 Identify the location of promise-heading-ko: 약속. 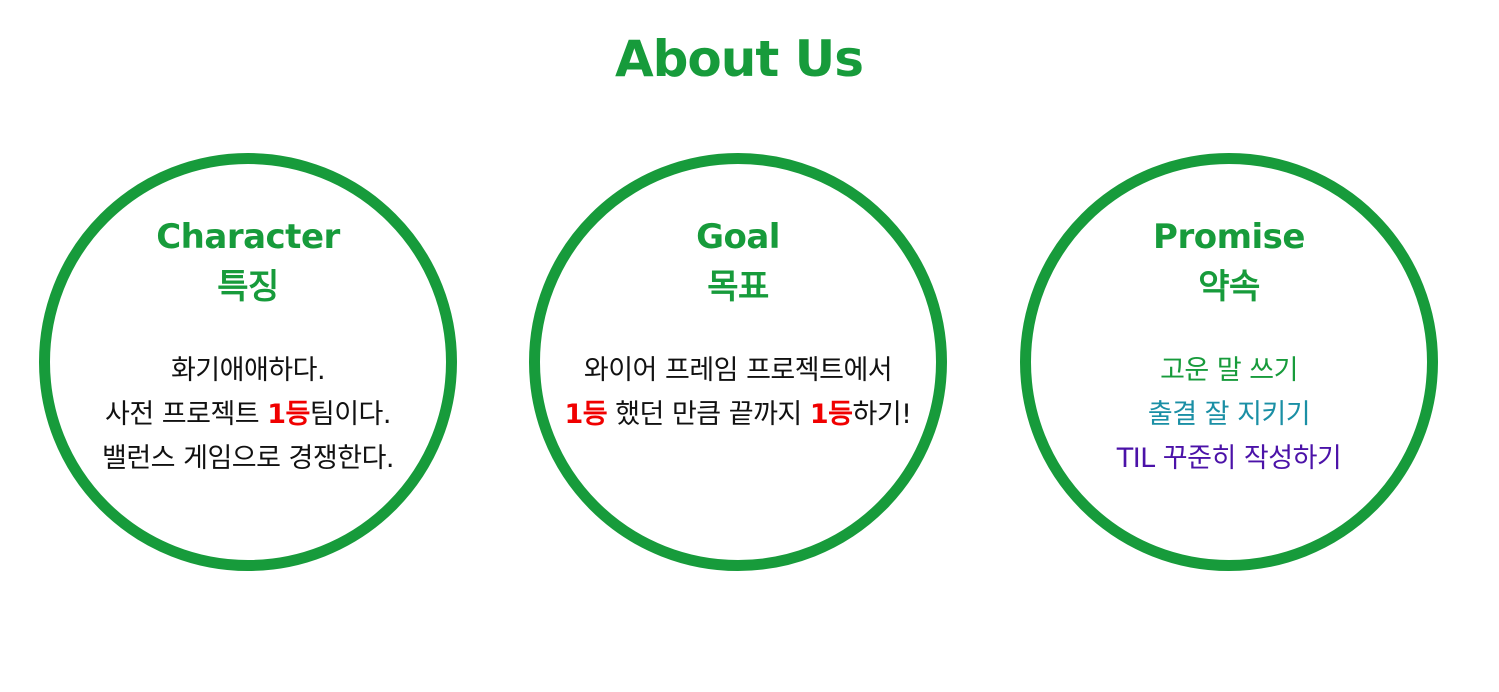
(1229, 287).